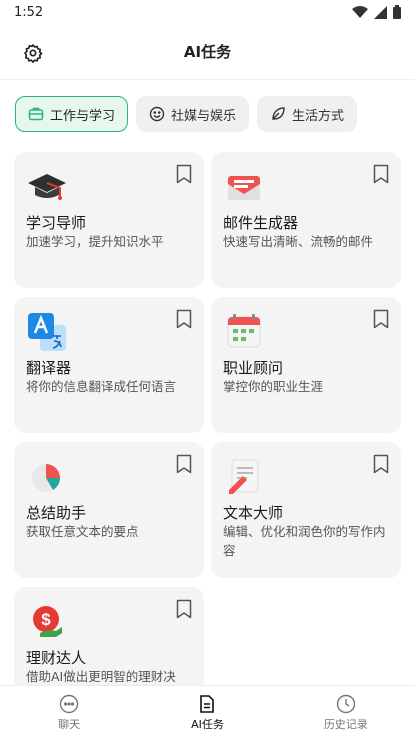 The width and height of the screenshot is (415, 739). I want to click on status-bar: 1:52, so click(207, 12).